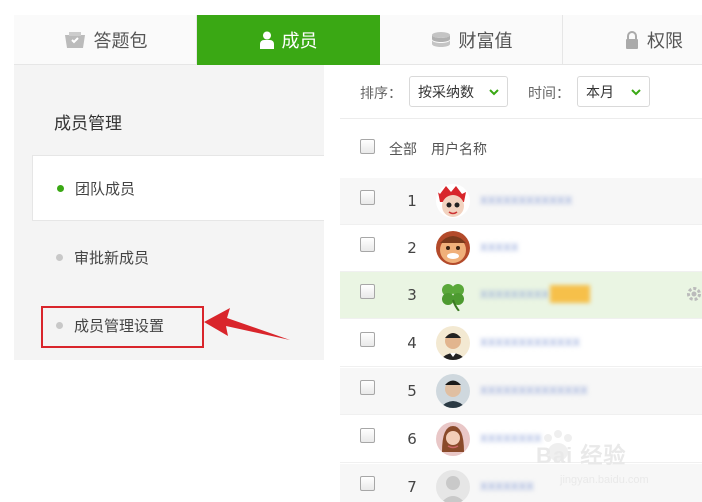  I want to click on tab-label: 财富值, so click(485, 41).